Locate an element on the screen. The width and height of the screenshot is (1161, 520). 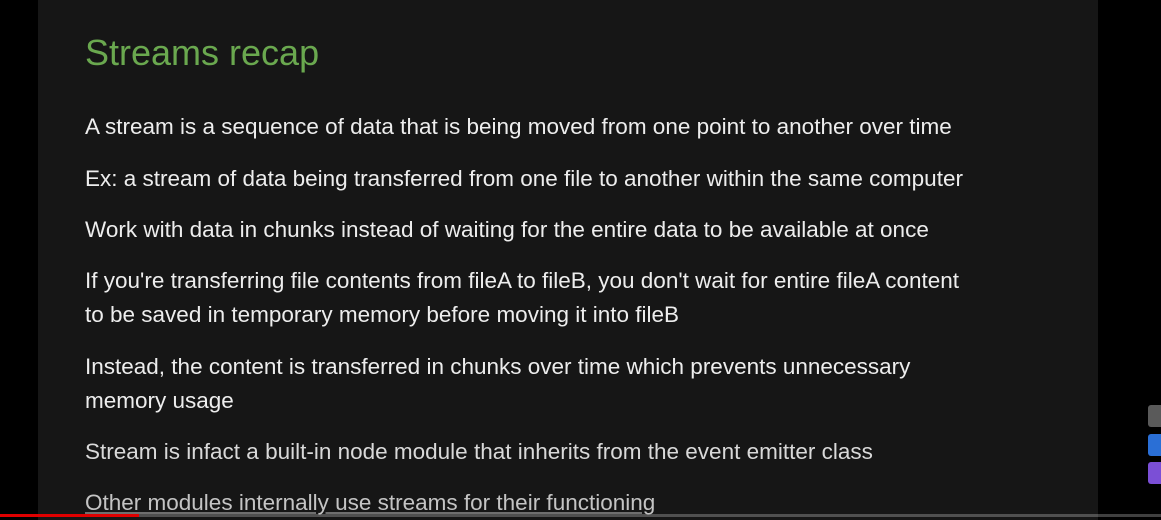
side-tabs is located at coordinates (1154, 447).